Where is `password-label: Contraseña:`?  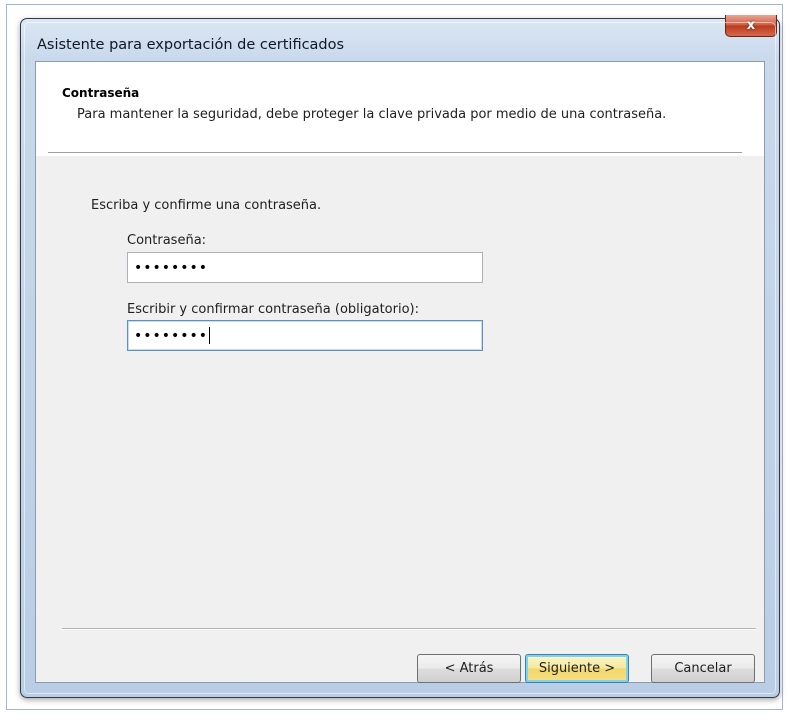 password-label: Contraseña: is located at coordinates (167, 240).